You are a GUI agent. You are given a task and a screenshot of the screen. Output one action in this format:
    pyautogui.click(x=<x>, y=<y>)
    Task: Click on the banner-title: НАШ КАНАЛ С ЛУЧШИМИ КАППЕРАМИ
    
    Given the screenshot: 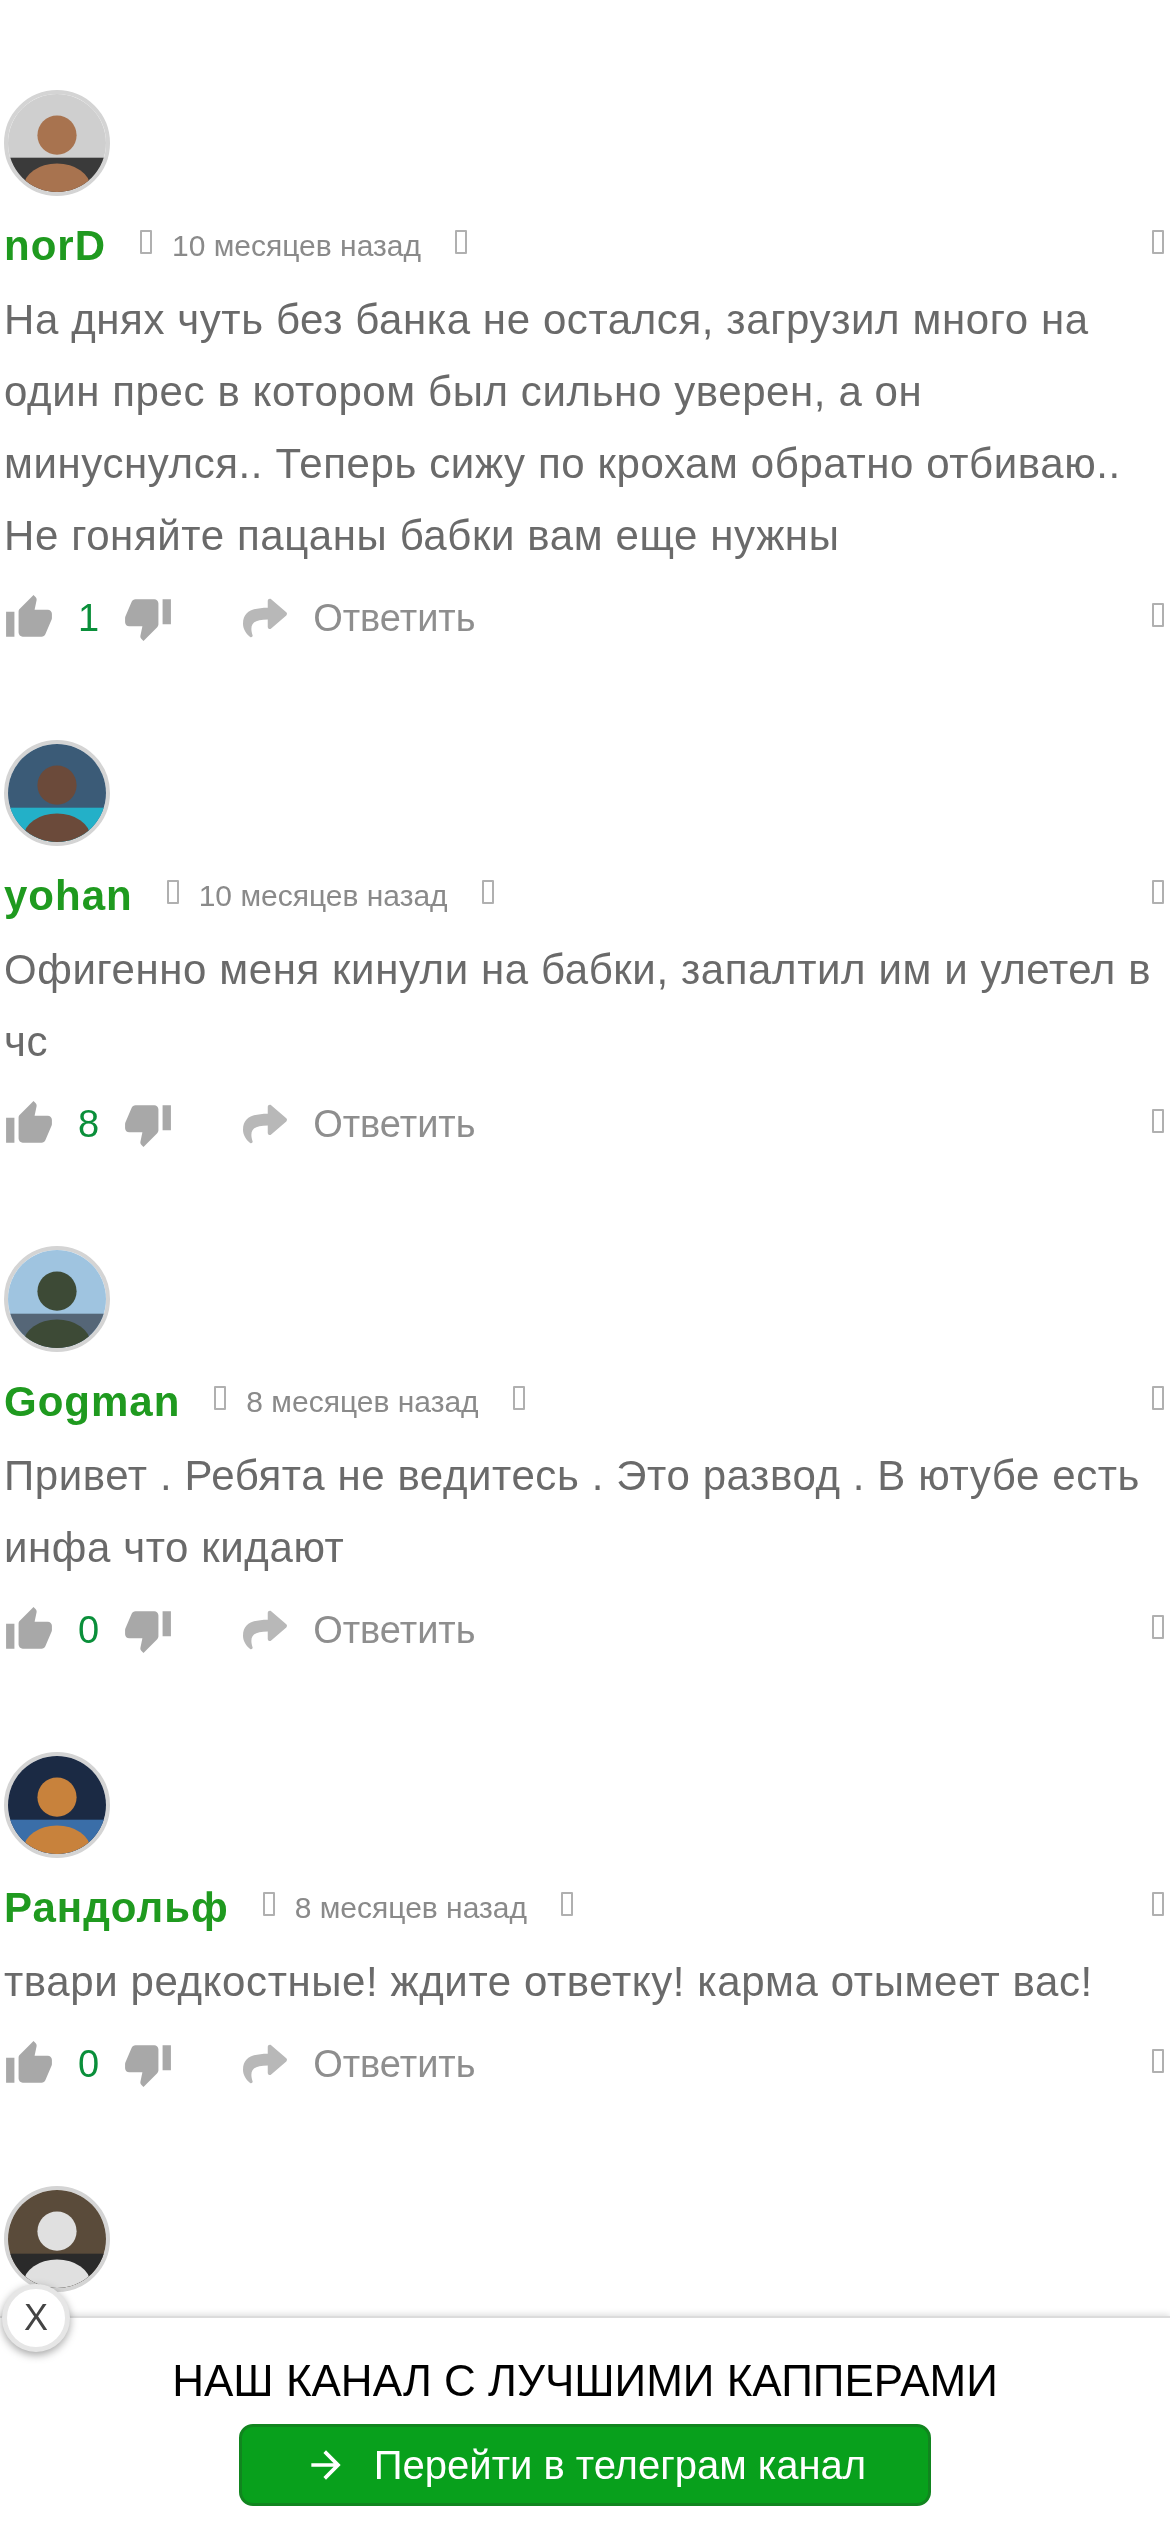 What is the action you would take?
    pyautogui.click(x=585, y=2381)
    